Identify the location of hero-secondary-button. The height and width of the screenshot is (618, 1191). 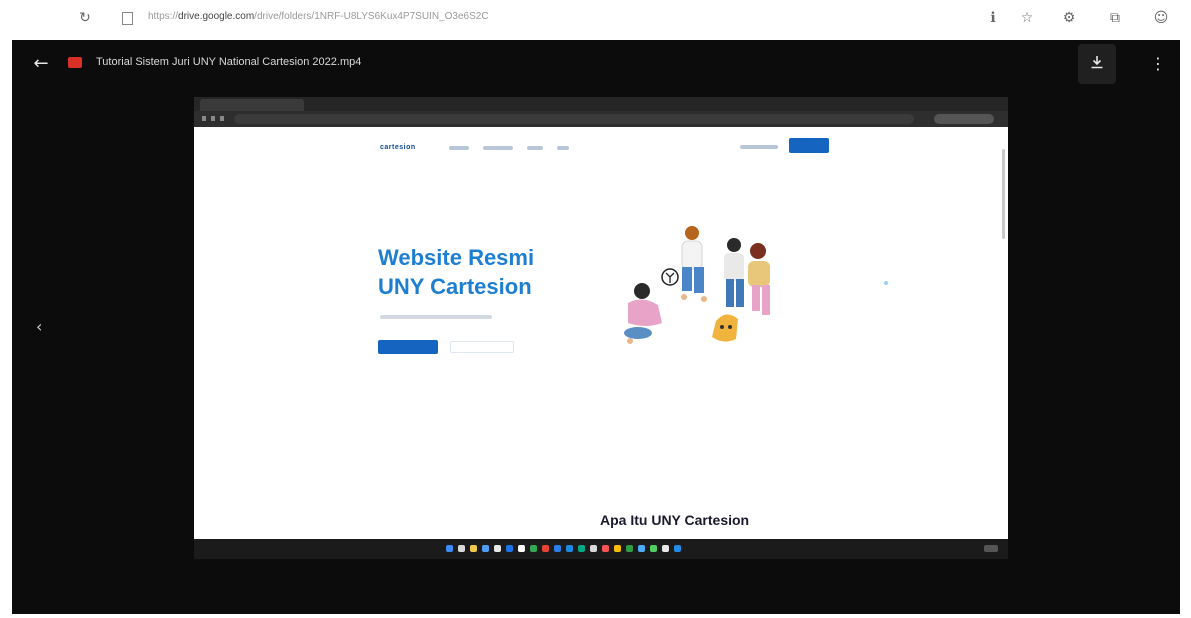
(482, 347).